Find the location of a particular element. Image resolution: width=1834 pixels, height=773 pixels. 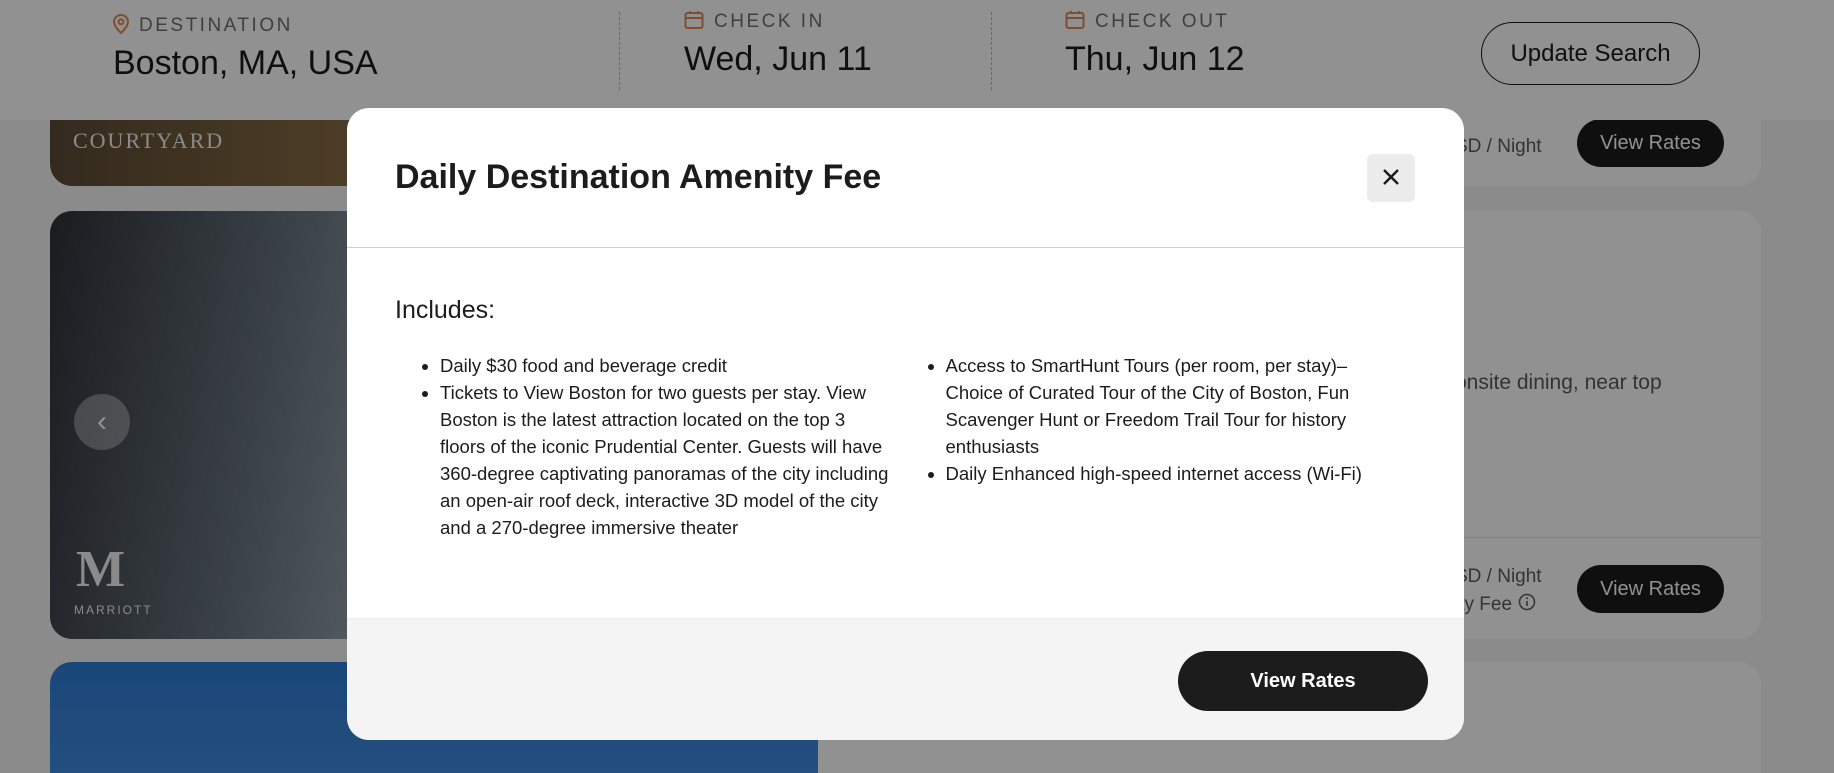

close-button is located at coordinates (1391, 178).